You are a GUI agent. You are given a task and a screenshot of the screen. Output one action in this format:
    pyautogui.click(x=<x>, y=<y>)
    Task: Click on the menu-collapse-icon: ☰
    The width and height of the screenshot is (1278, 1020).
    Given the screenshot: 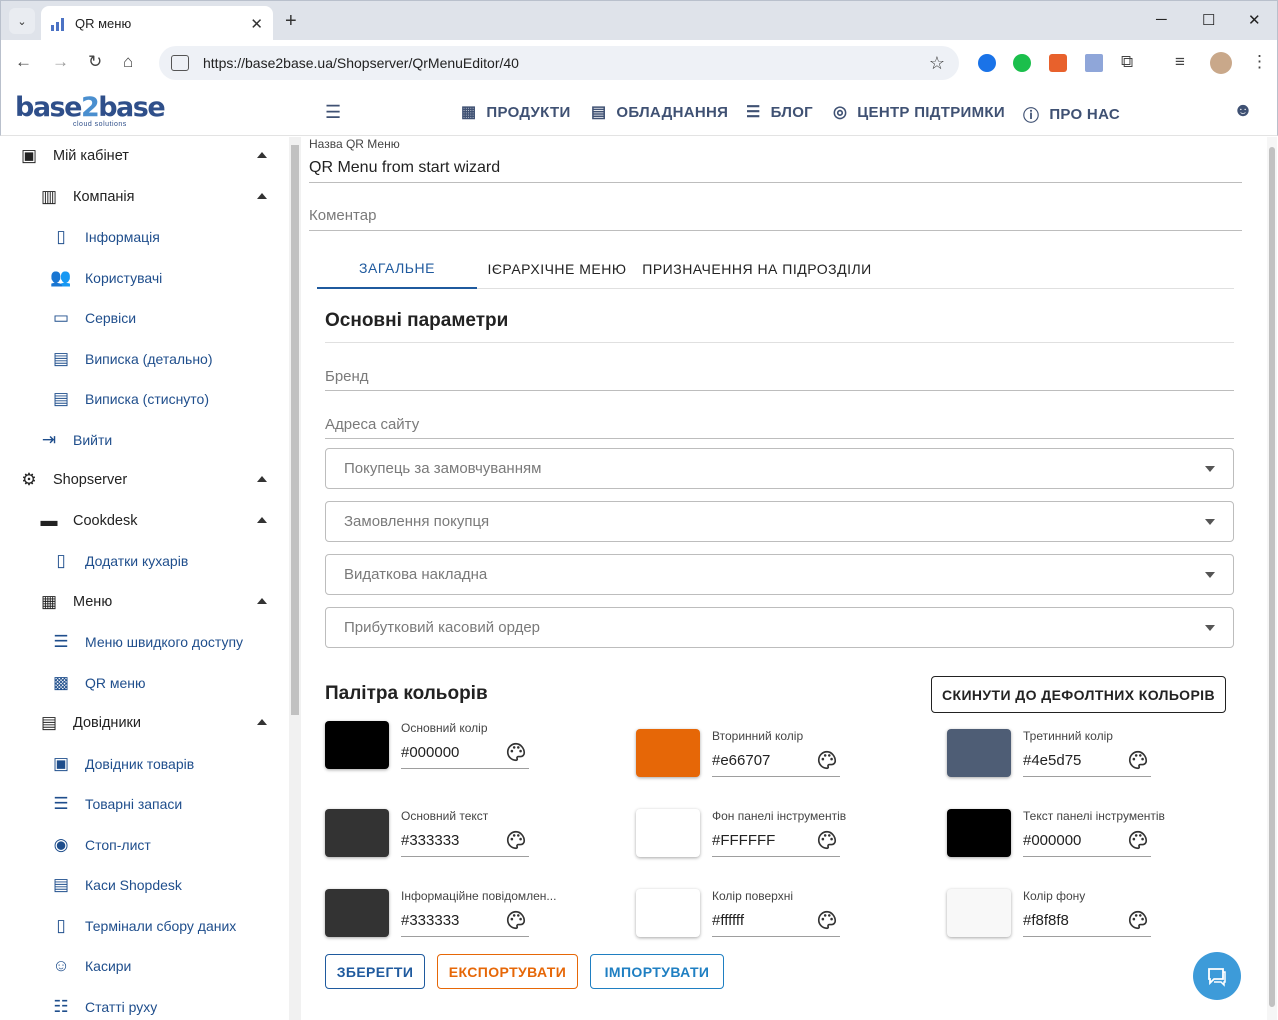 What is the action you would take?
    pyautogui.click(x=333, y=112)
    